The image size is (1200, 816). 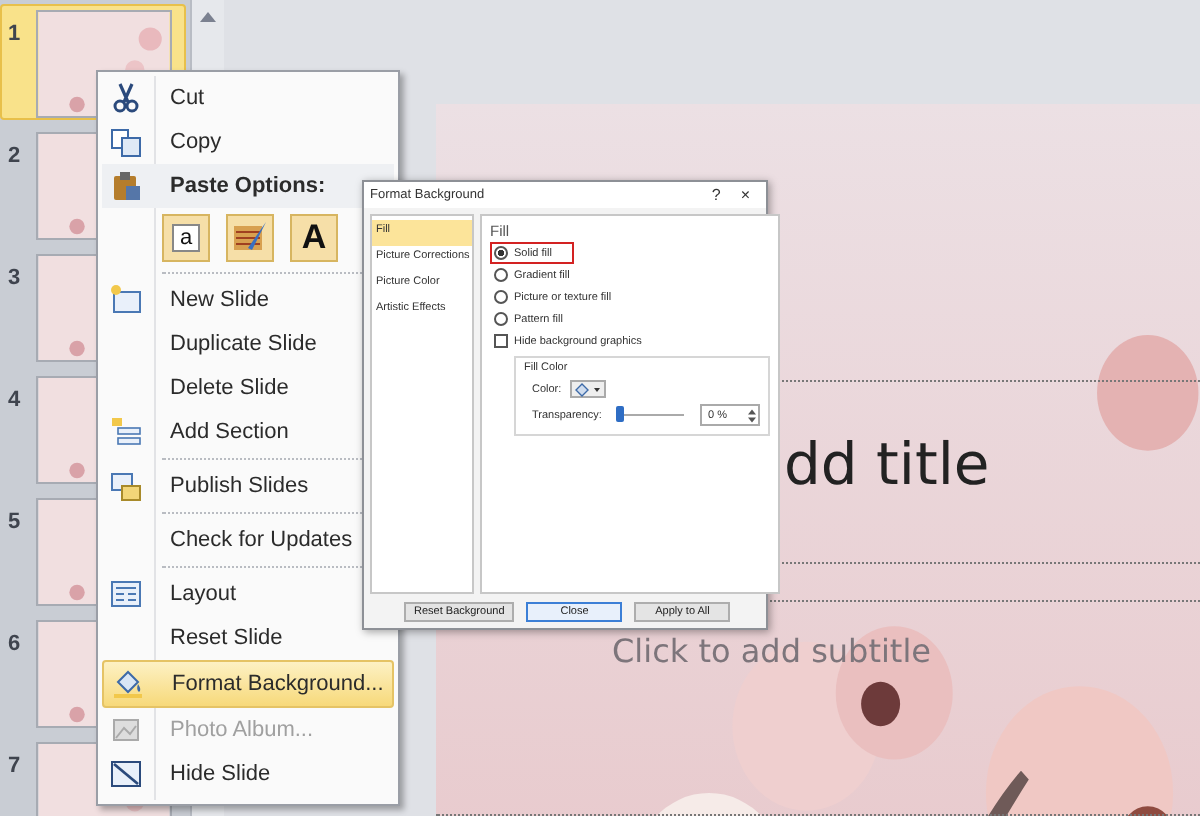 What do you see at coordinates (314, 238) in the screenshot?
I see `paste-option-button: A` at bounding box center [314, 238].